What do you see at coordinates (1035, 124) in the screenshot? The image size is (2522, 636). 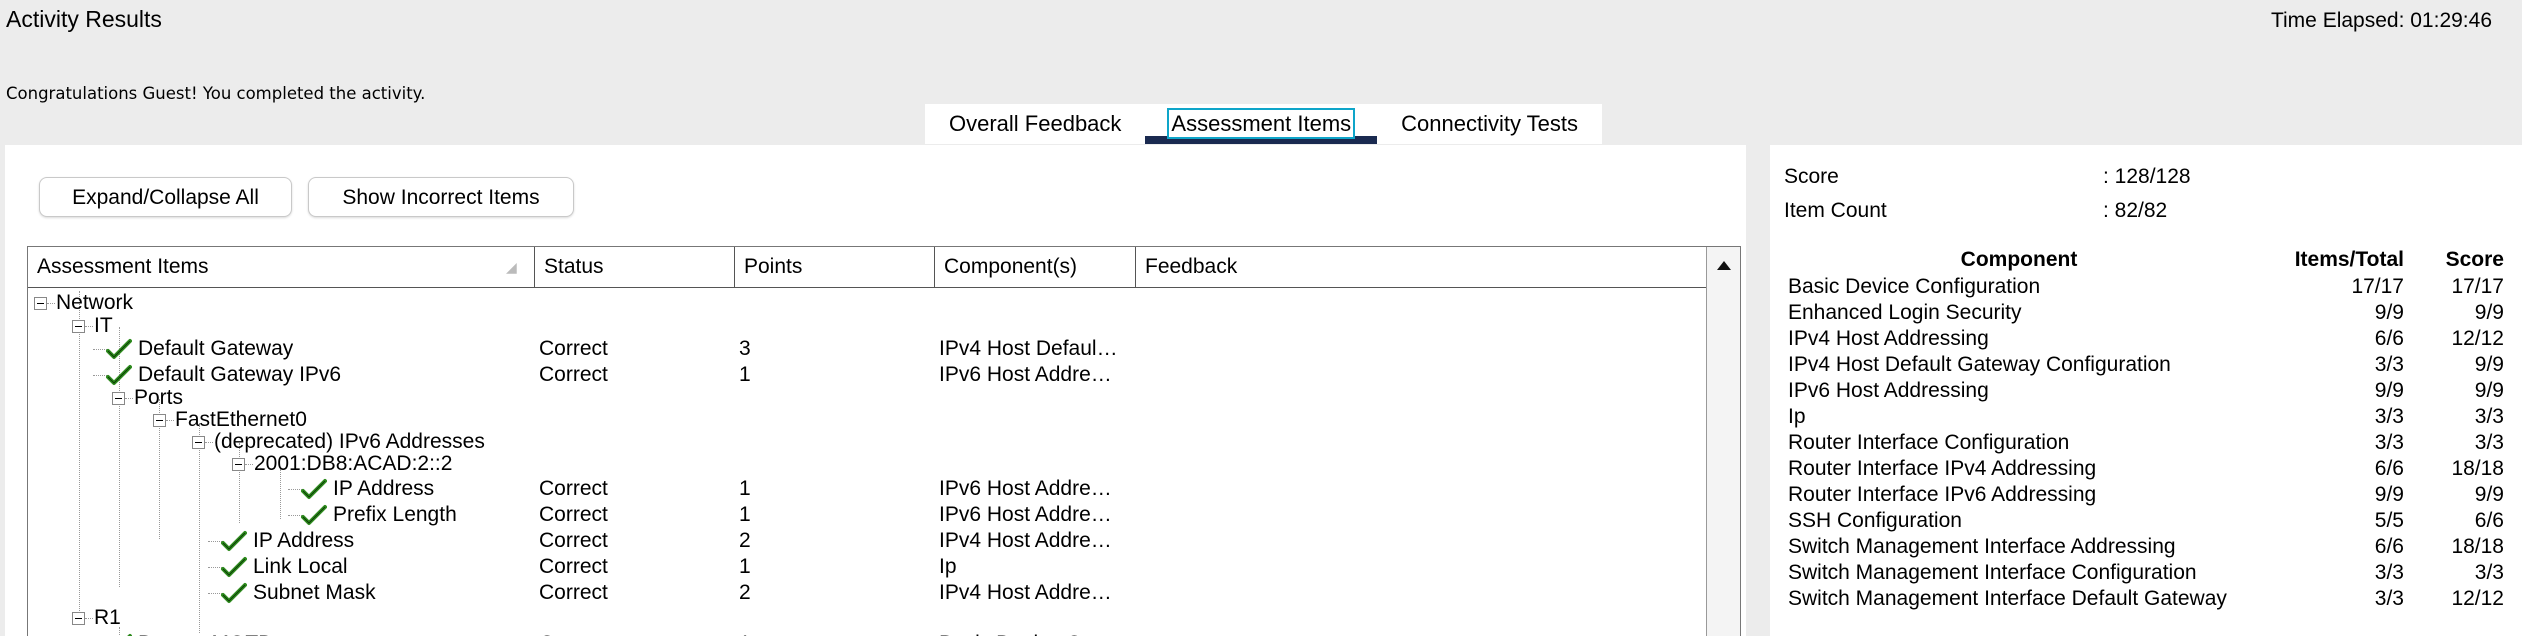 I see `tab-overall-feedback: Overall Feedback` at bounding box center [1035, 124].